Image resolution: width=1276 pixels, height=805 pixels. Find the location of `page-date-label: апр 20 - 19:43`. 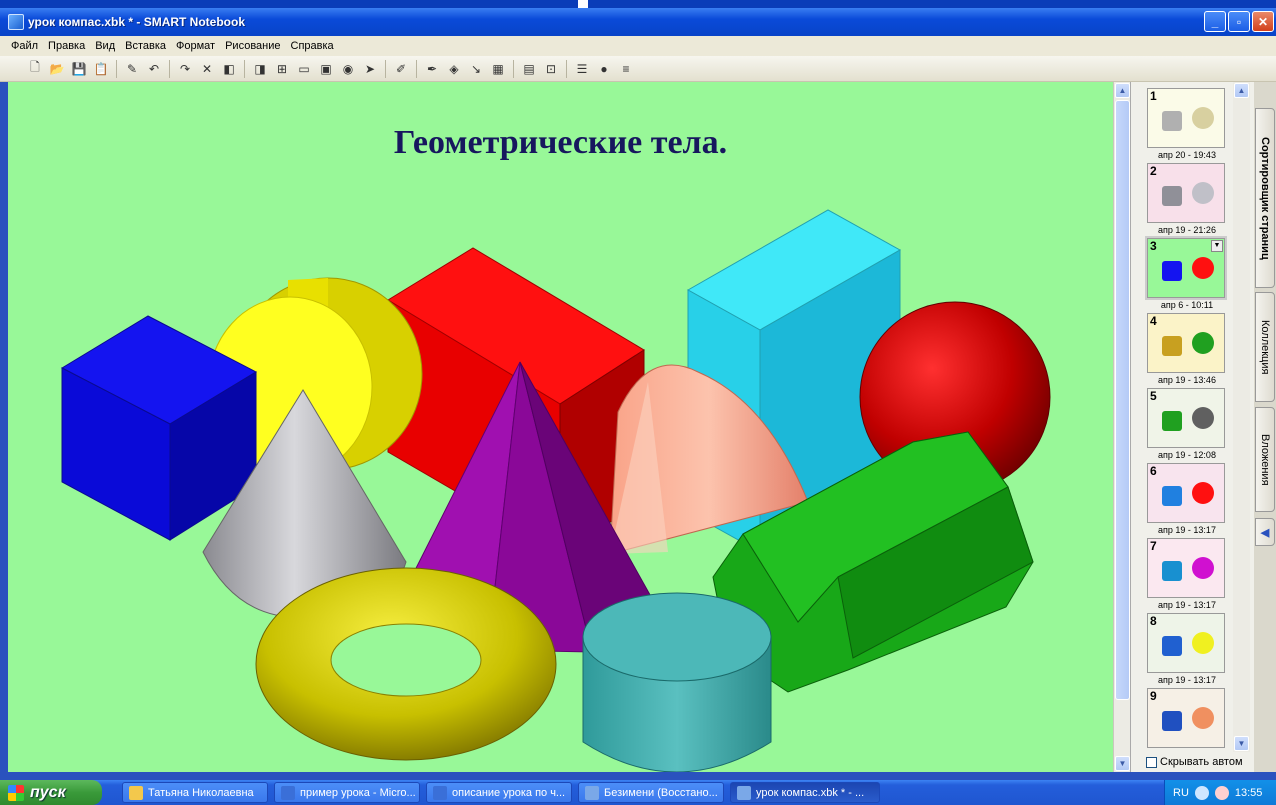

page-date-label: апр 20 - 19:43 is located at coordinates (1187, 155).